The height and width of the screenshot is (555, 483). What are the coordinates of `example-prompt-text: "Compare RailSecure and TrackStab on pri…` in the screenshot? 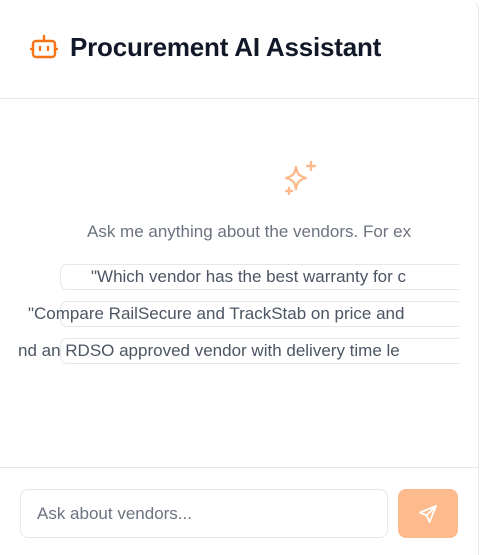 It's located at (216, 313).